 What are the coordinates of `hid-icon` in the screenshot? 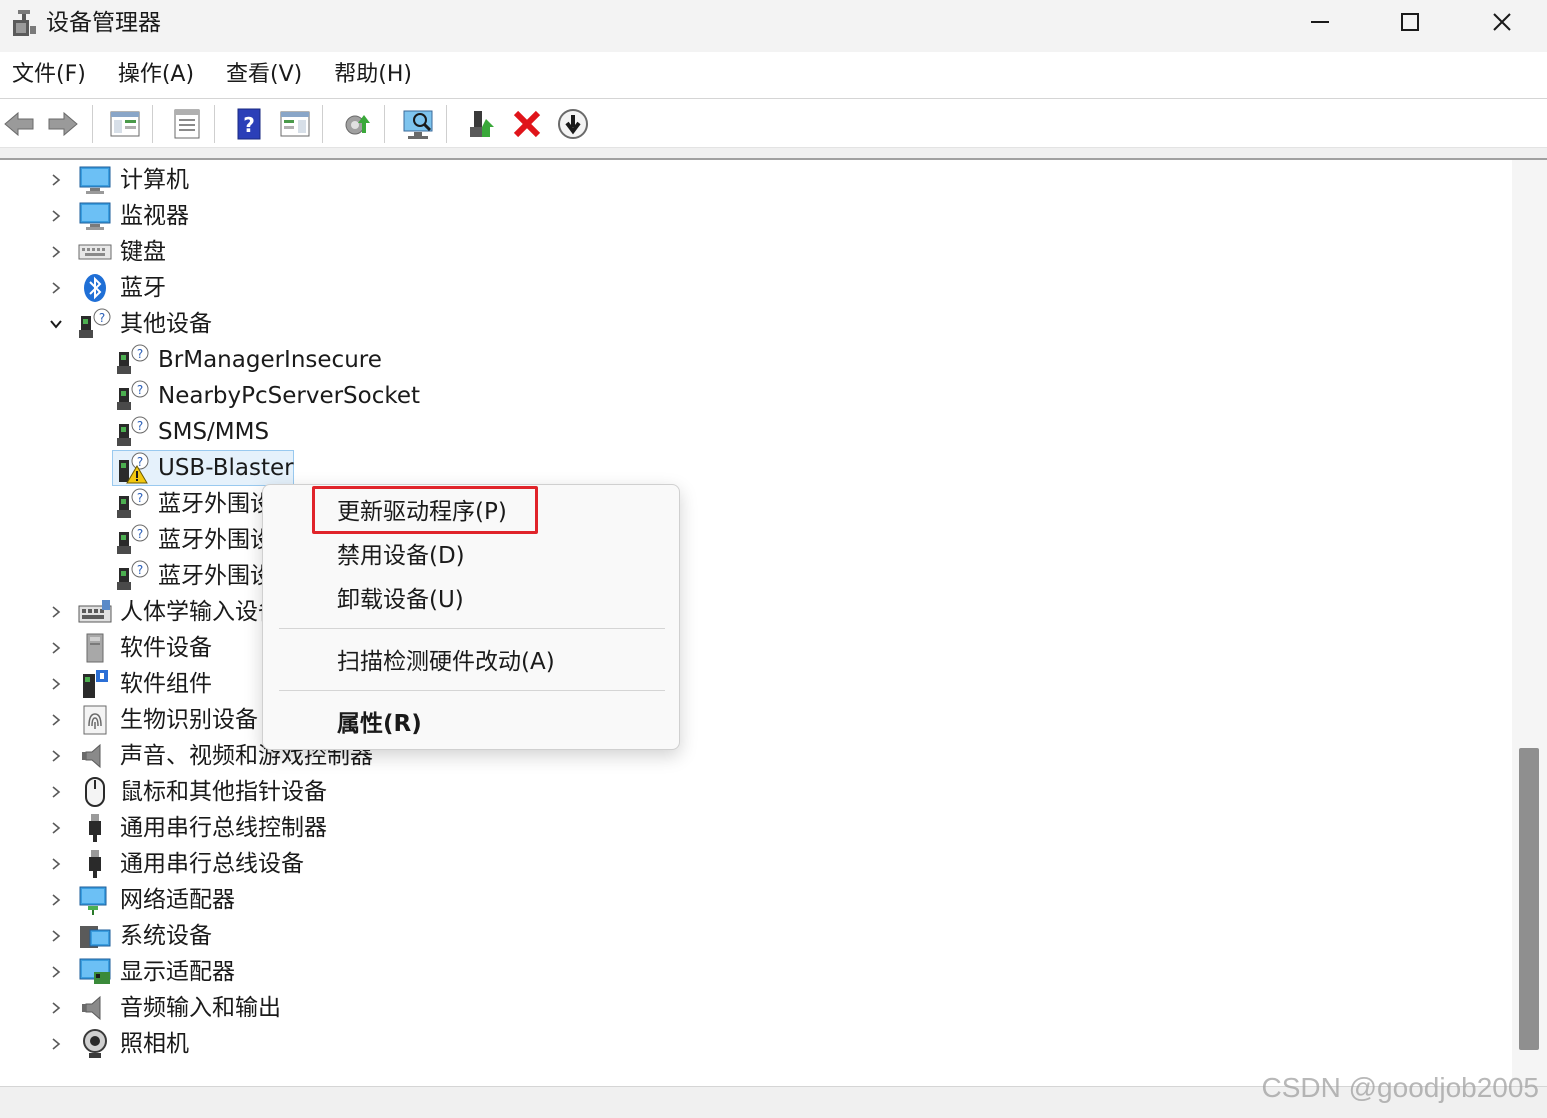 It's located at (95, 612).